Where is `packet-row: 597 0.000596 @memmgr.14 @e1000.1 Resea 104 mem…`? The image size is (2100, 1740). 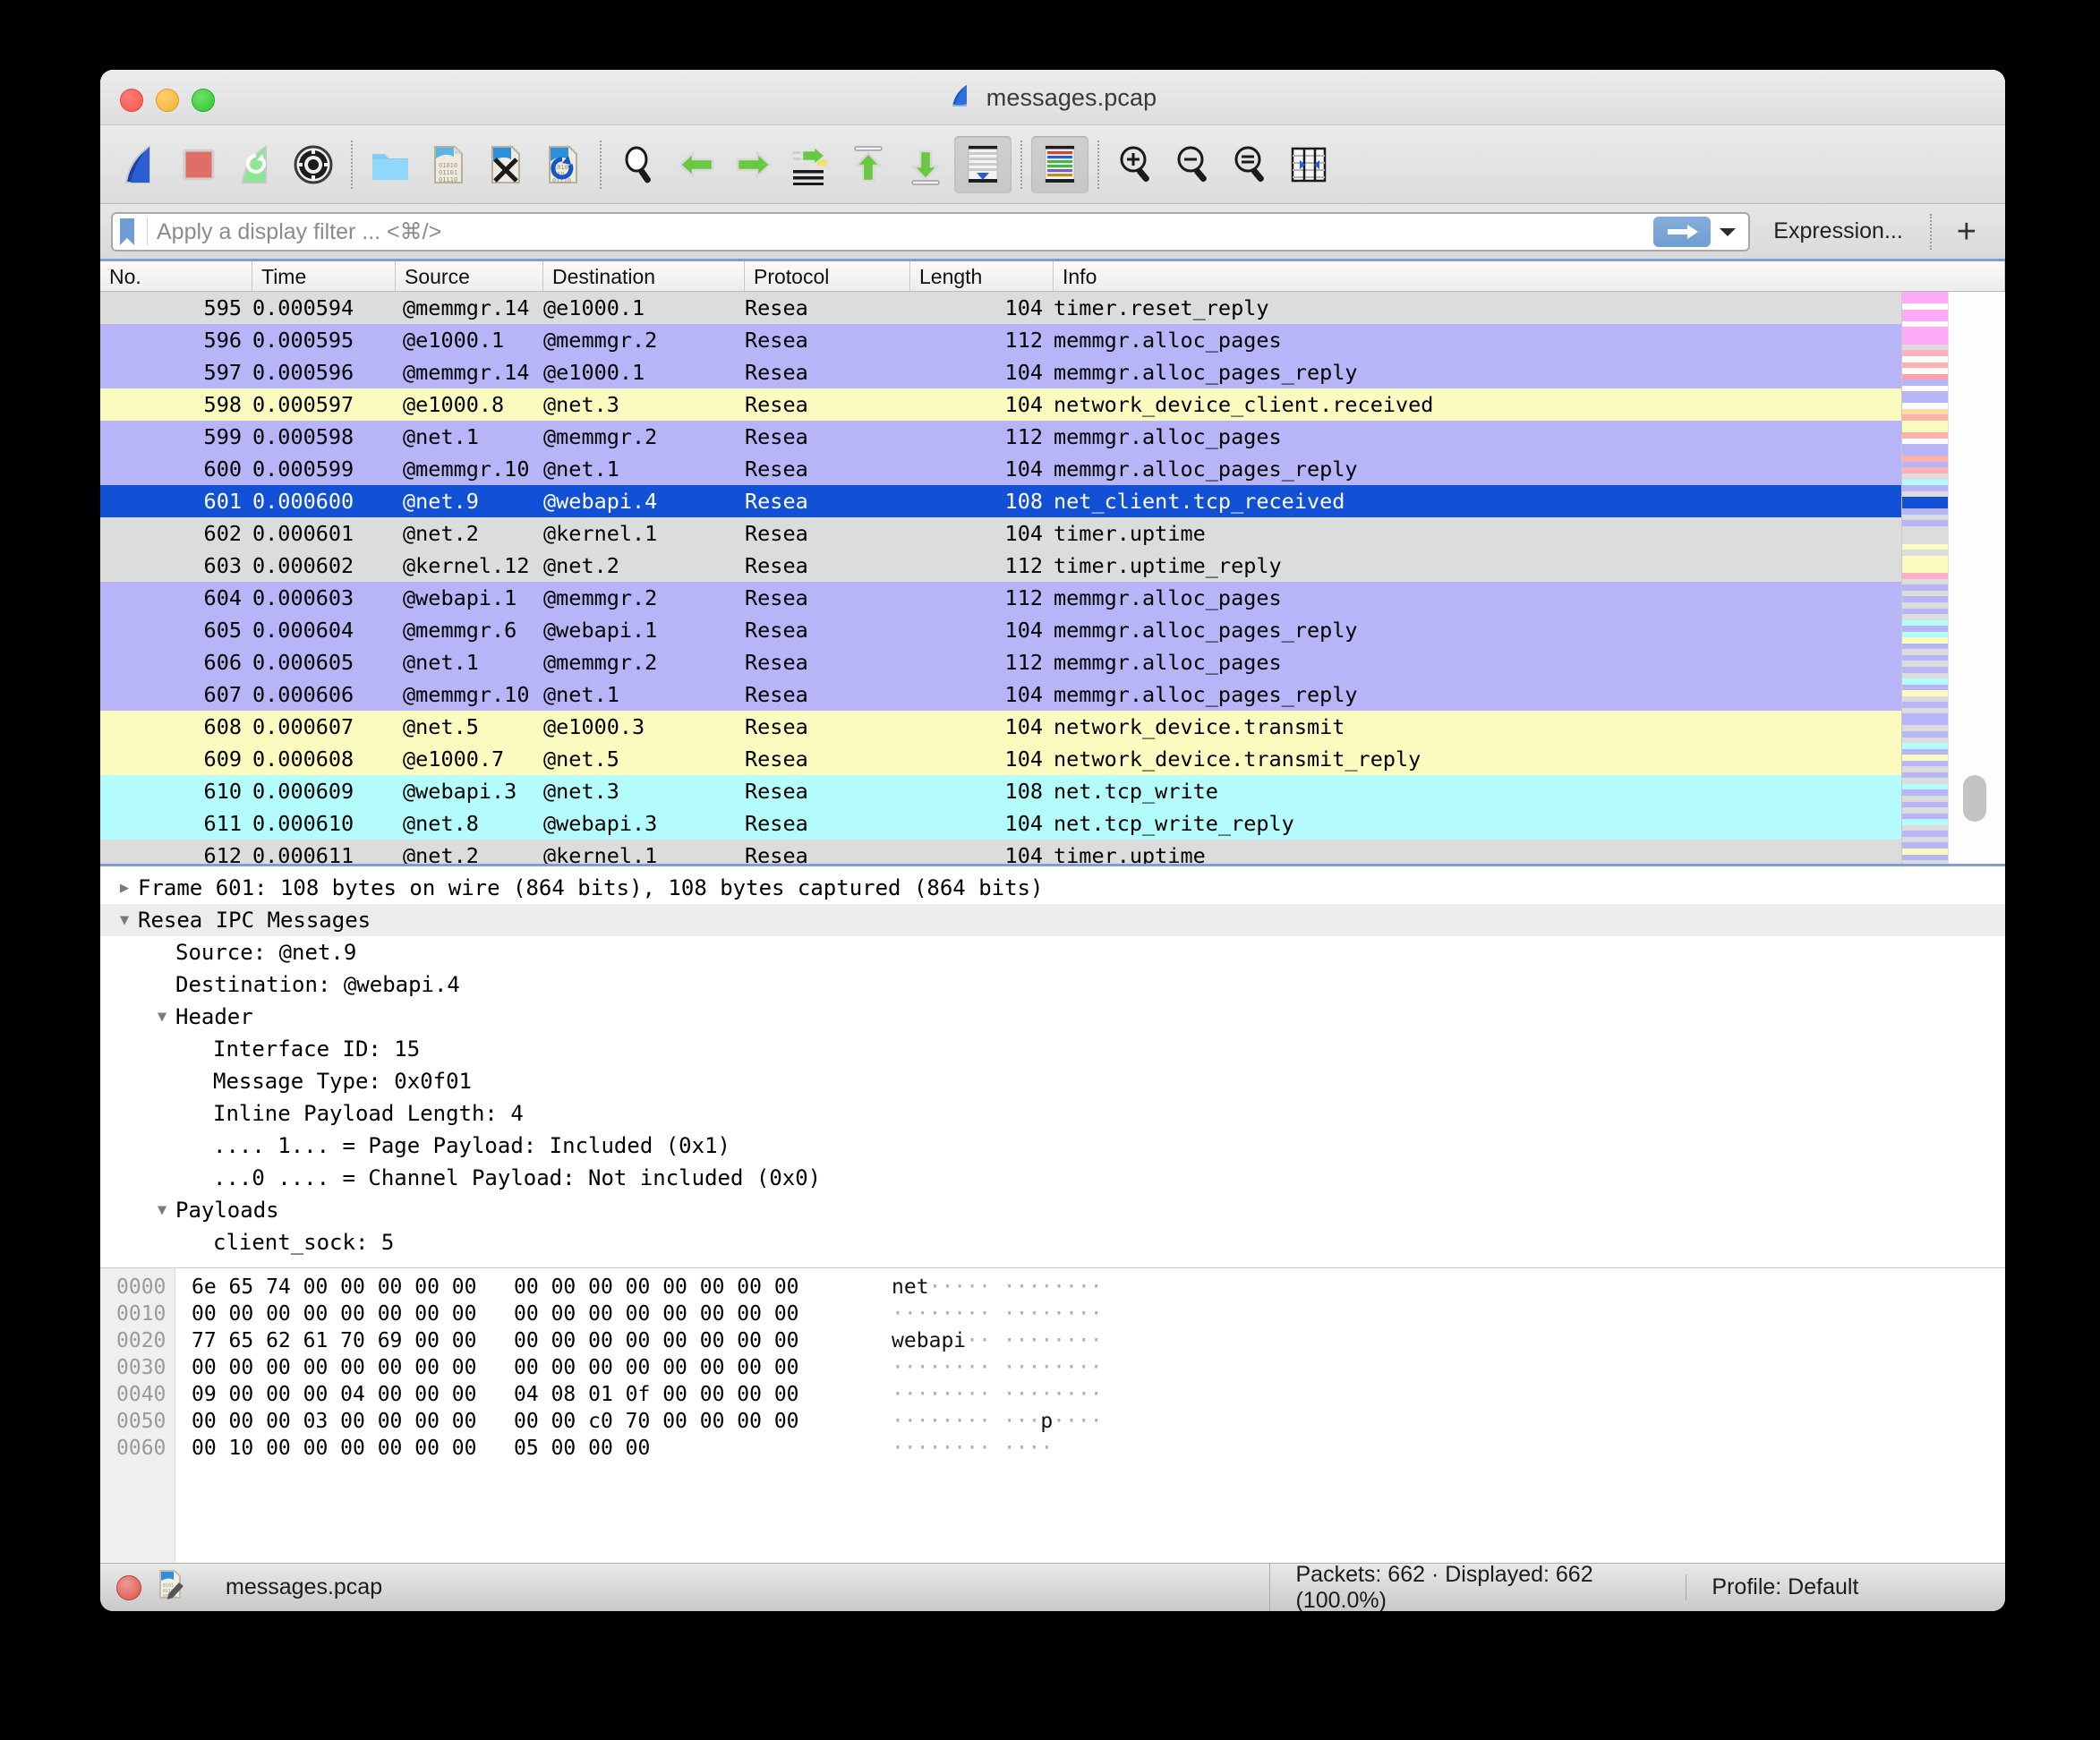
packet-row: 597 0.000596 @memmgr.14 @e1000.1 Resea 104 mem… is located at coordinates (1052, 372).